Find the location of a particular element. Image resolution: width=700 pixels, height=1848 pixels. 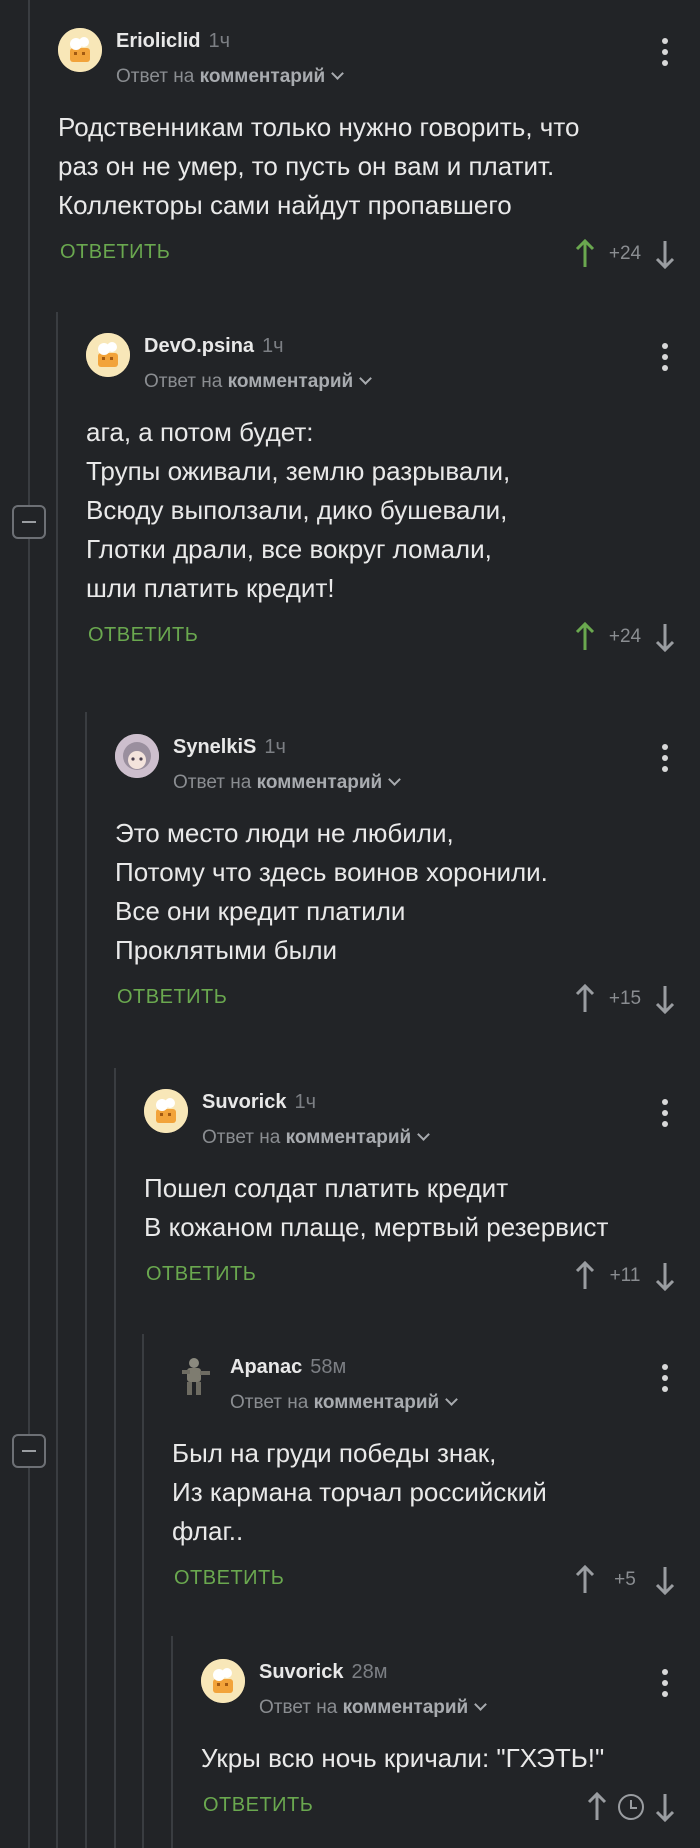

anime-avatar-icon is located at coordinates (137, 756).